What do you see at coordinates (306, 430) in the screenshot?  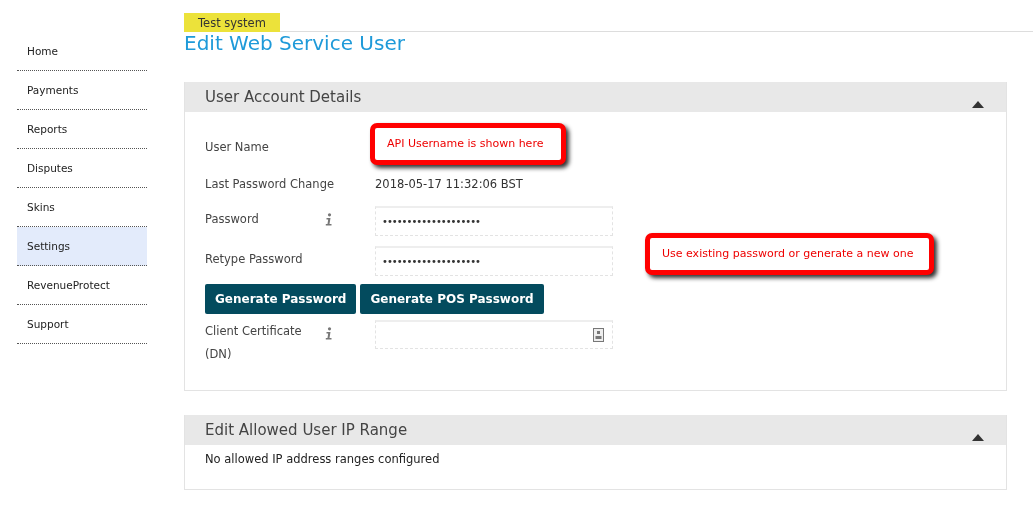 I see `panel-title: Edit Allowed User IP Range` at bounding box center [306, 430].